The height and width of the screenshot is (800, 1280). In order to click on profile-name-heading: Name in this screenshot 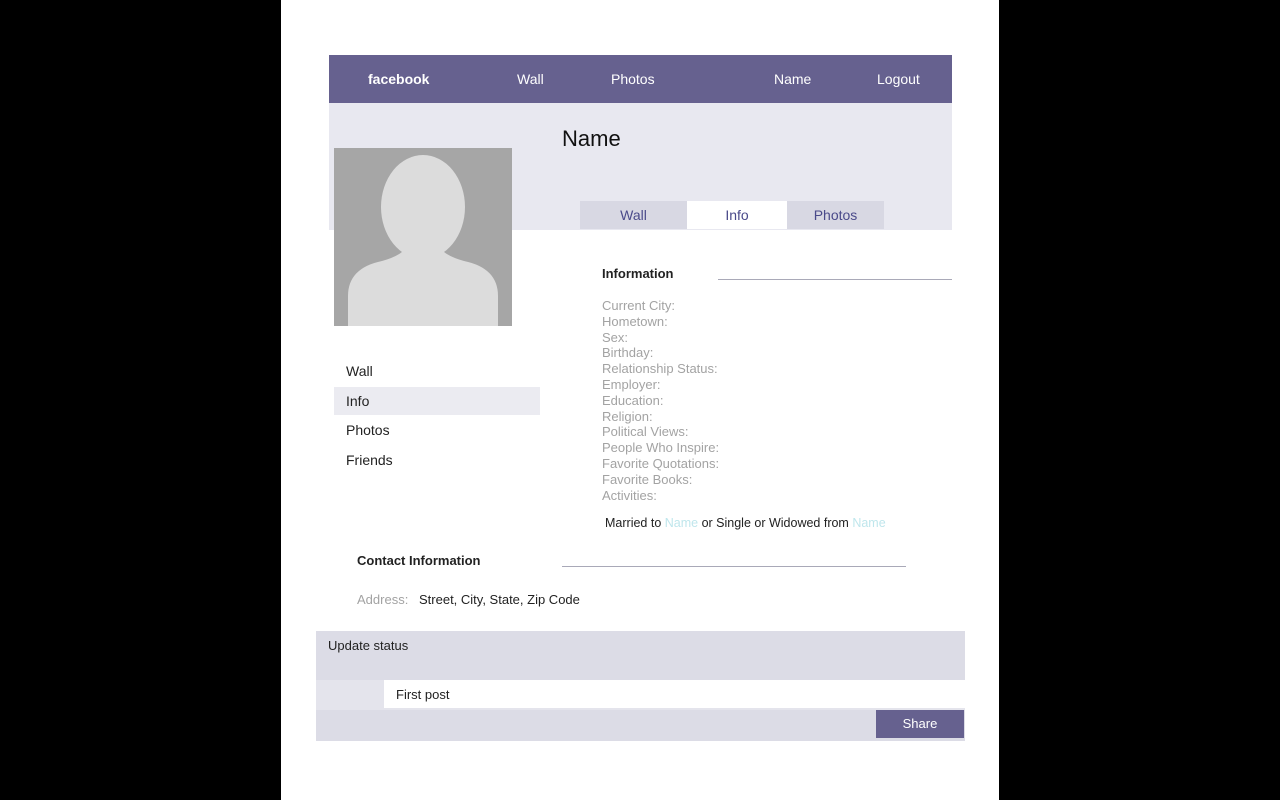, I will do `click(591, 138)`.